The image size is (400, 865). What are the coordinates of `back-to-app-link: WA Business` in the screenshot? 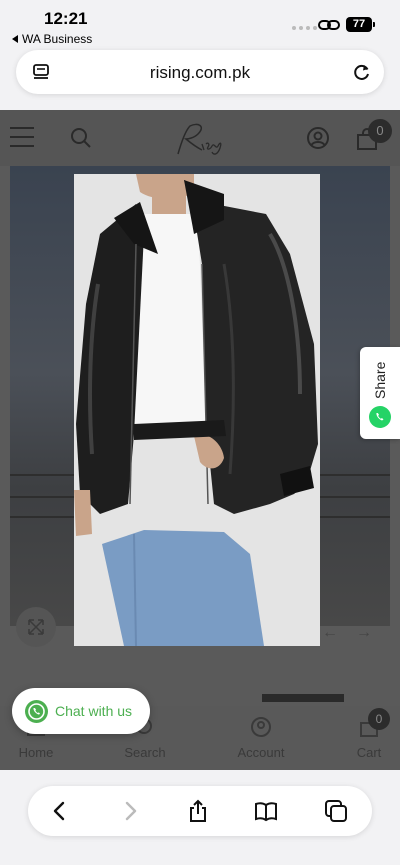 It's located at (52, 39).